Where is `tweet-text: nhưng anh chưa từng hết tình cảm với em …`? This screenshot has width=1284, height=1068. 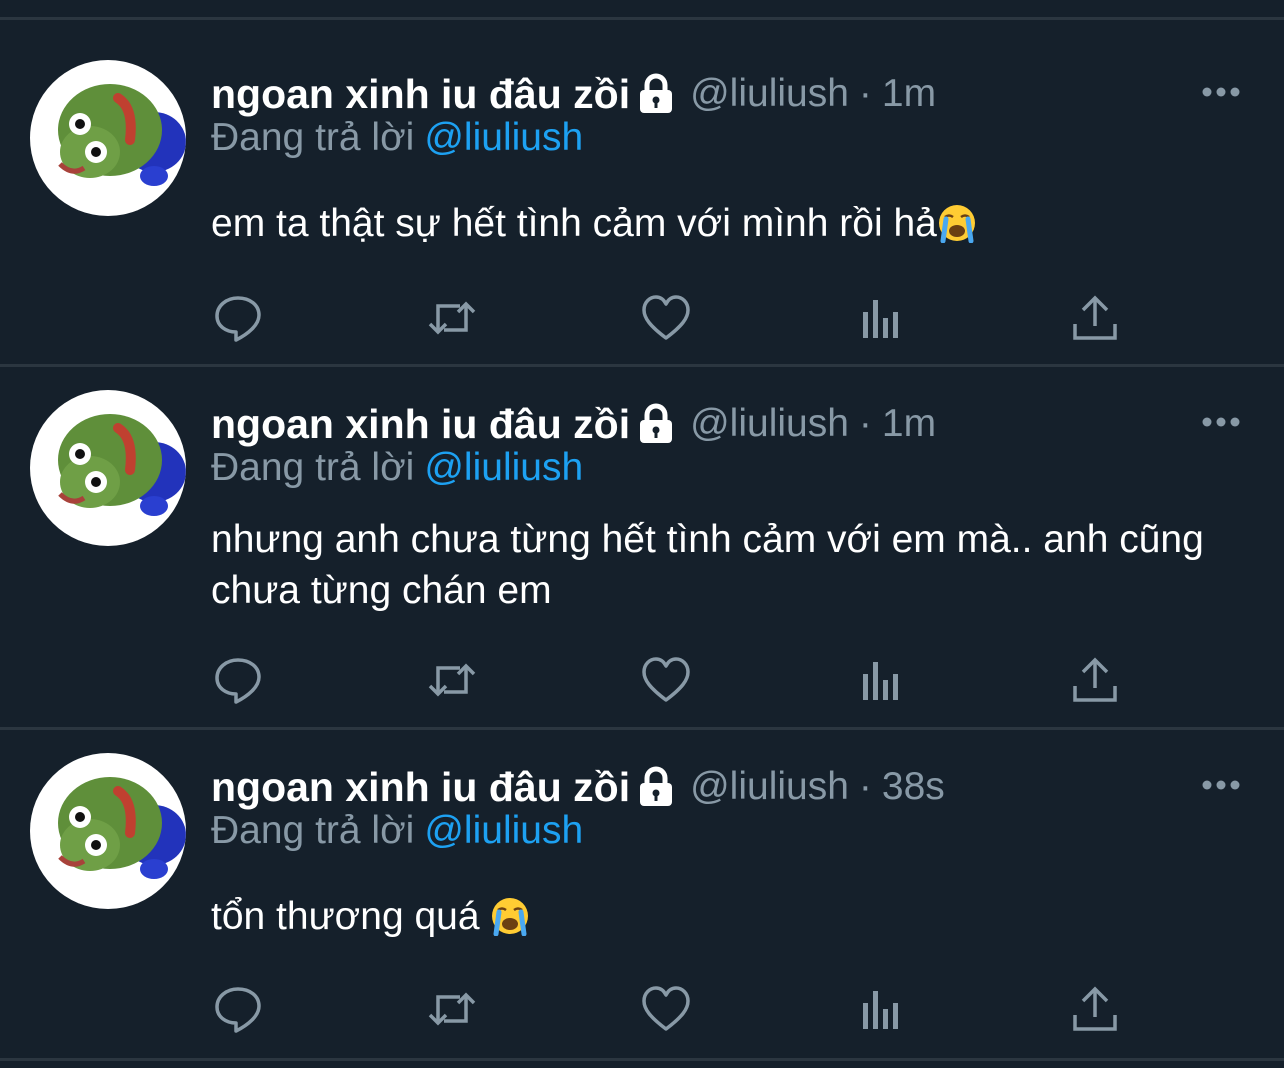
tweet-text: nhưng anh chưa từng hết tình cảm với em … is located at coordinates (726, 565).